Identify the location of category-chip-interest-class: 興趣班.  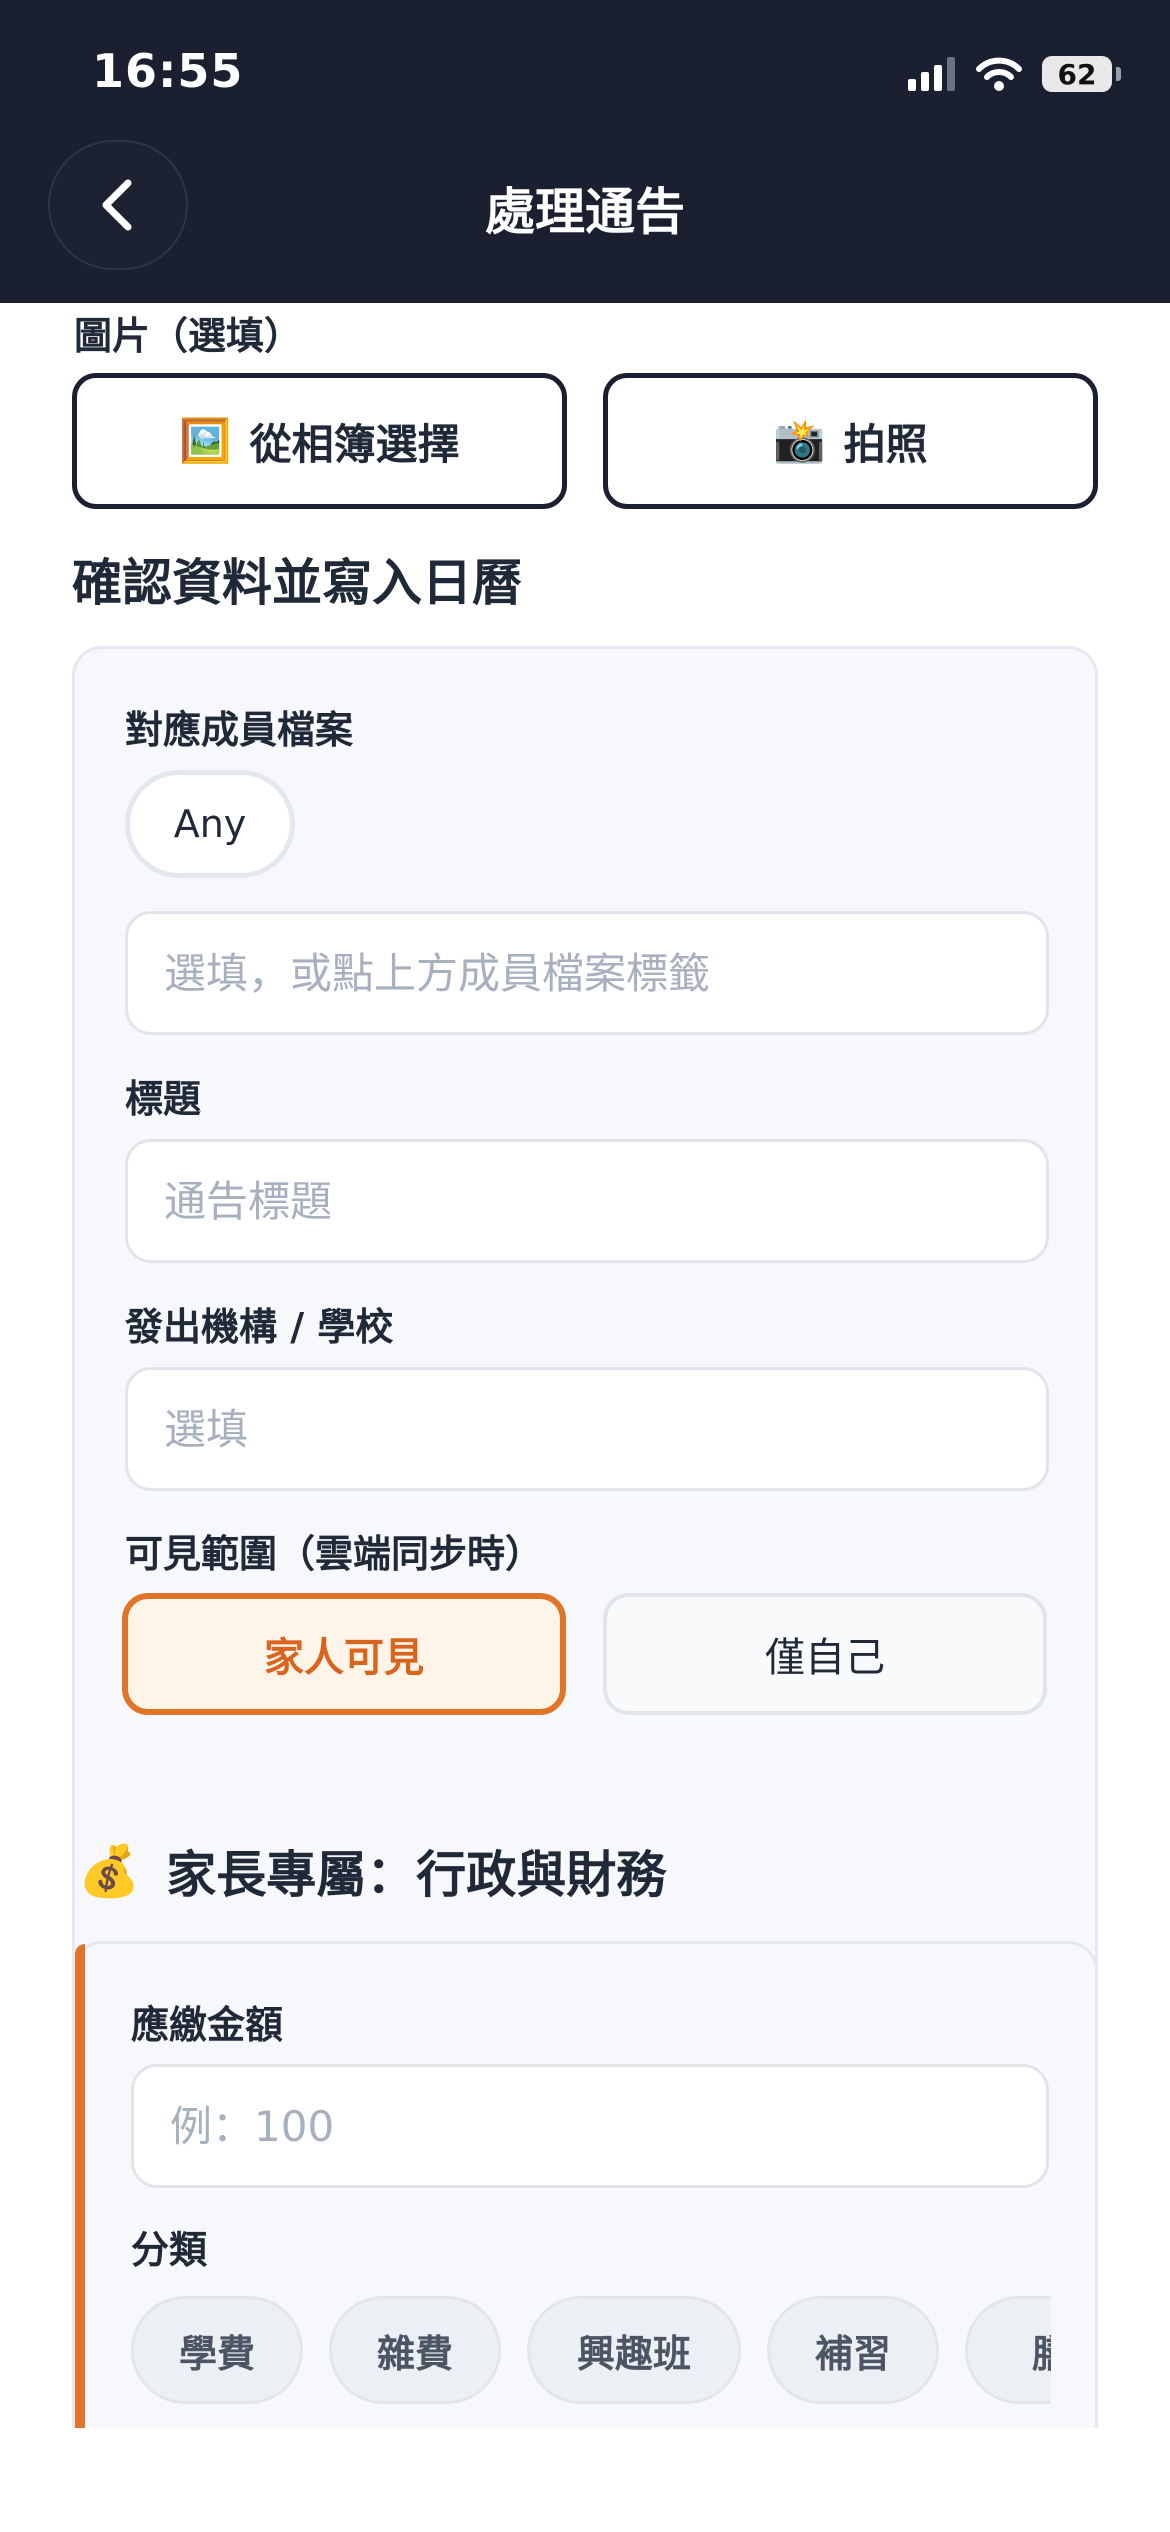
(634, 2350).